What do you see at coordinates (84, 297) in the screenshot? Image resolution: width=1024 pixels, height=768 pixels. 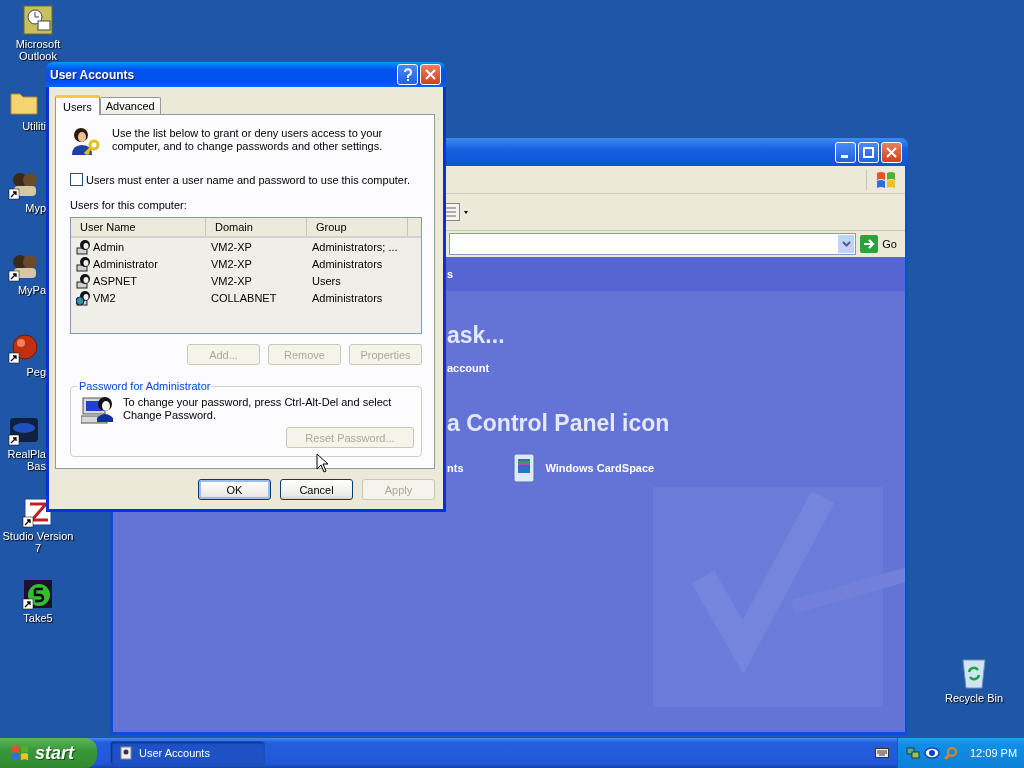 I see `globe-user-icon` at bounding box center [84, 297].